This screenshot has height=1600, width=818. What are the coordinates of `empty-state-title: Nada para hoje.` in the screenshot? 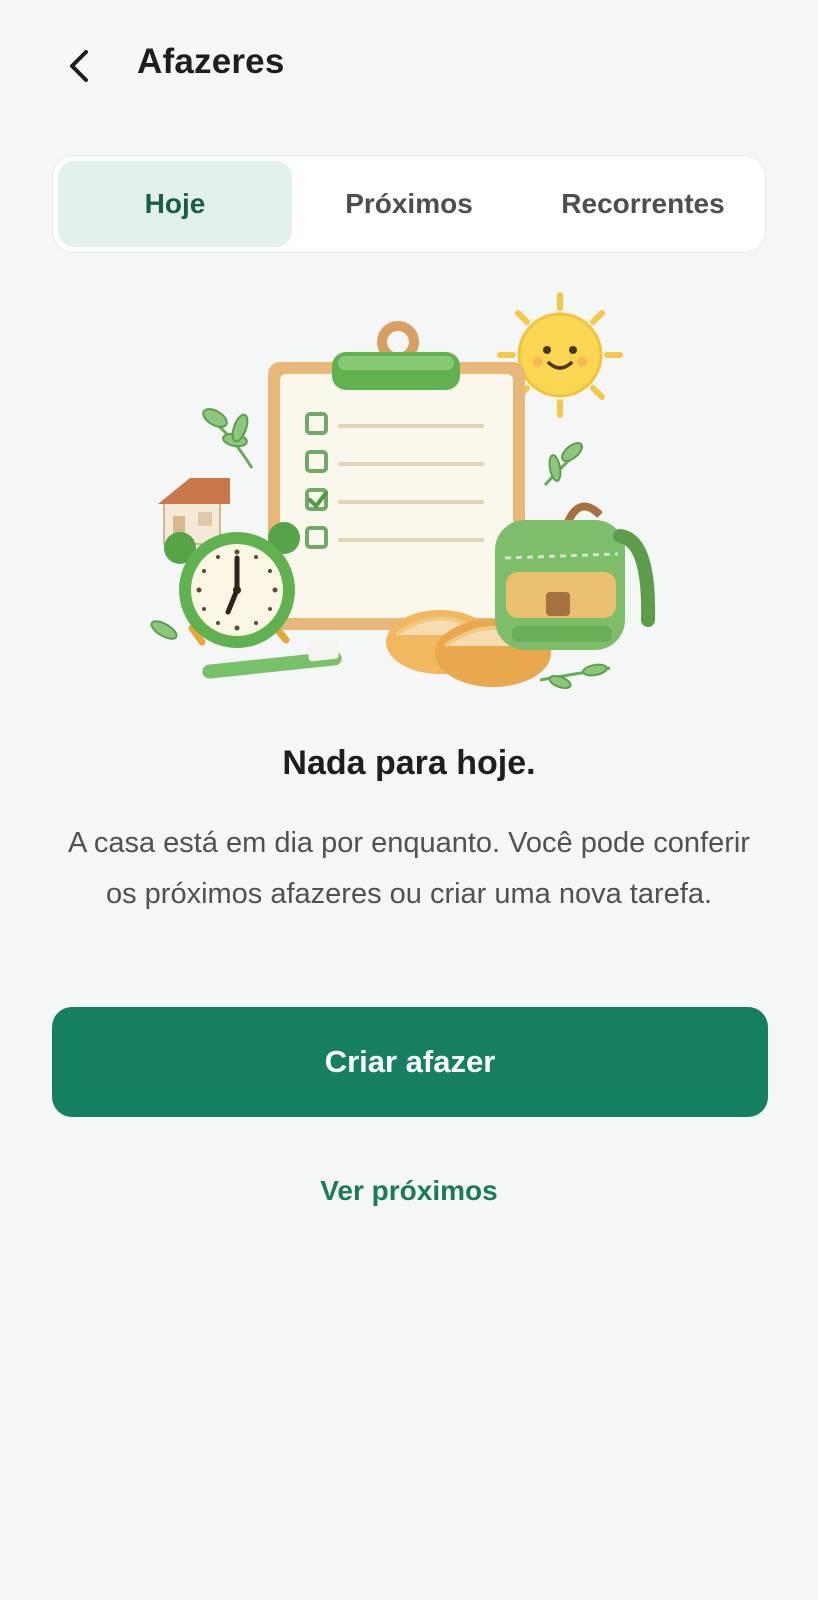 It's located at (409, 763).